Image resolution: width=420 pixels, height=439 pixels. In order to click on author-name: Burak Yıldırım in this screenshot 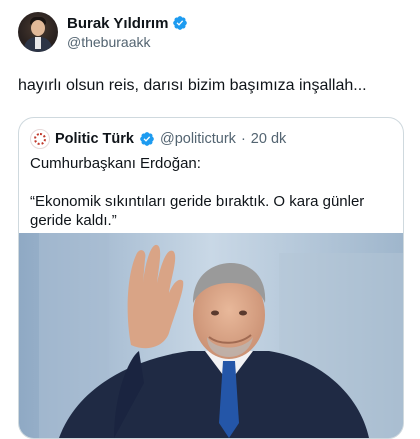, I will do `click(117, 23)`.